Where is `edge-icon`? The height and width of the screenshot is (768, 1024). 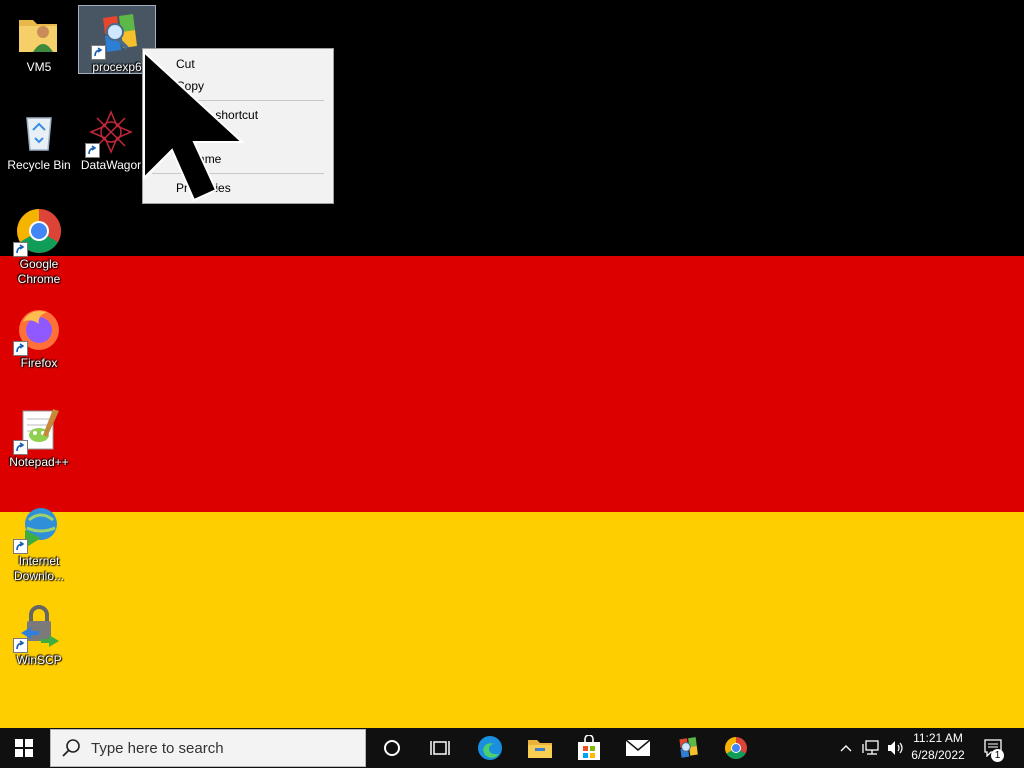 edge-icon is located at coordinates (490, 748).